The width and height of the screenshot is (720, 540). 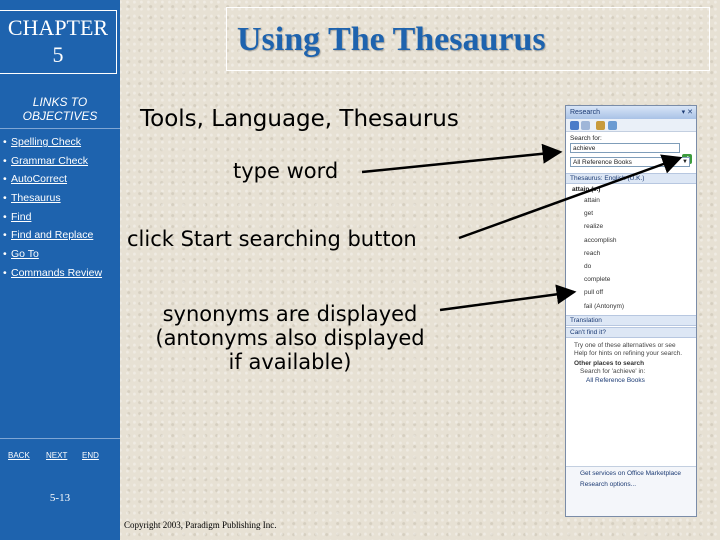 I want to click on nav-item-autocorrect: • AutoCorrect, so click(x=61, y=179).